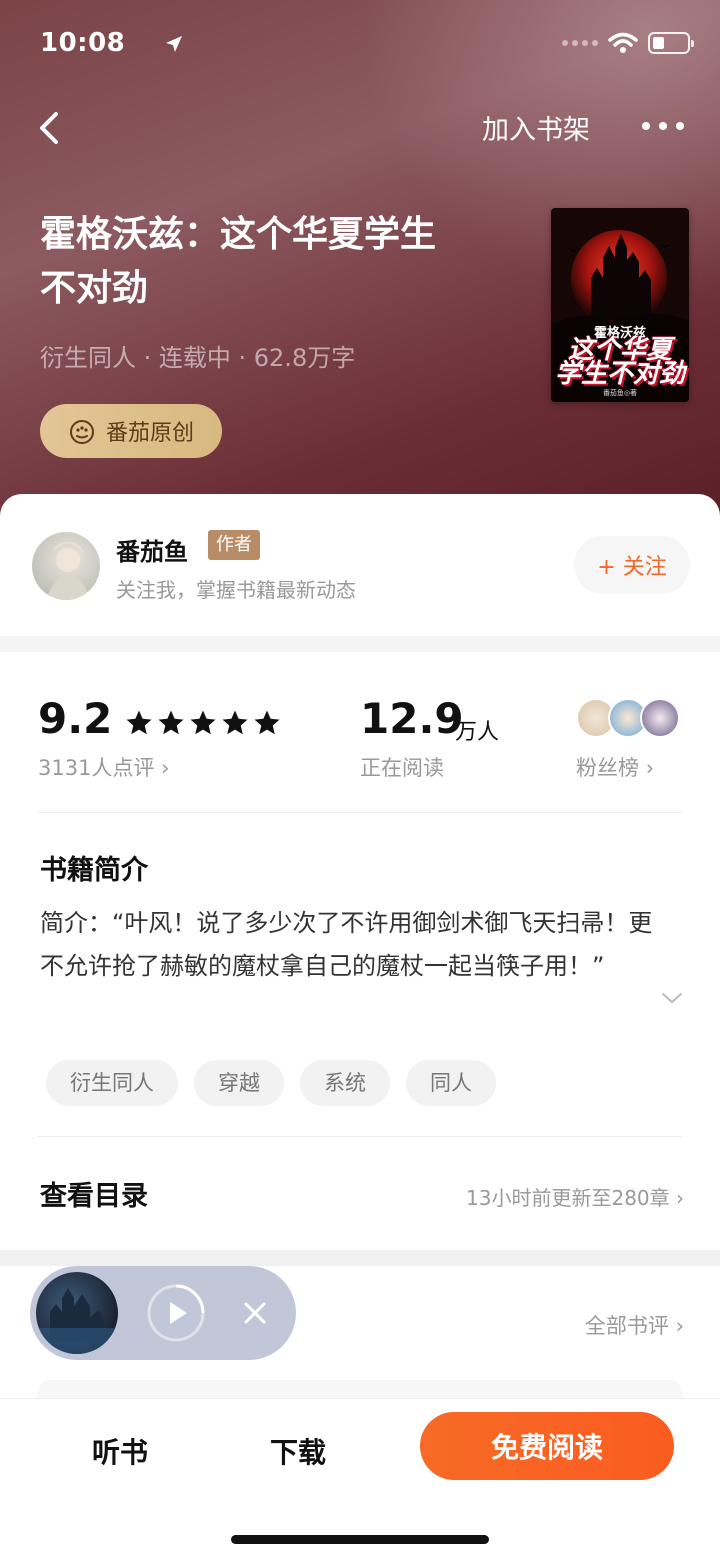 The image size is (720, 1559). I want to click on tag-list: 衍生同人 穿越 系统 同人, so click(271, 1083).